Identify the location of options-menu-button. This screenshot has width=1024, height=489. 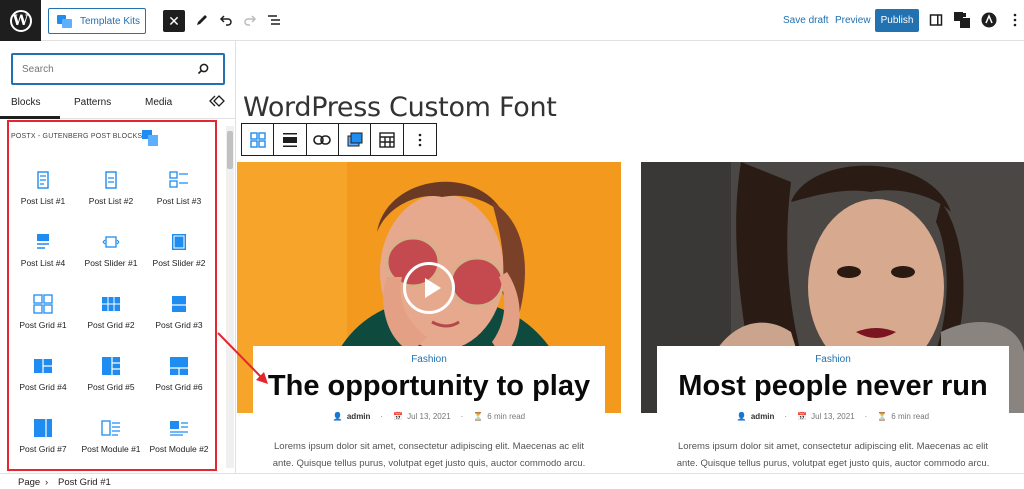
(1015, 20).